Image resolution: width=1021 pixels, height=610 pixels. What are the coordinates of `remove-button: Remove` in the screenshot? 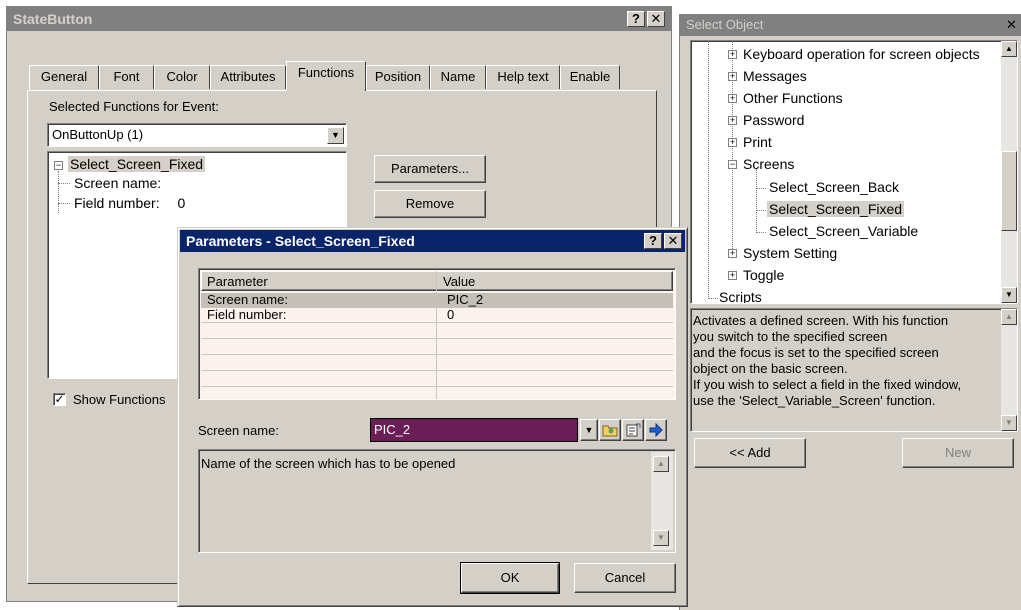 It's located at (430, 204).